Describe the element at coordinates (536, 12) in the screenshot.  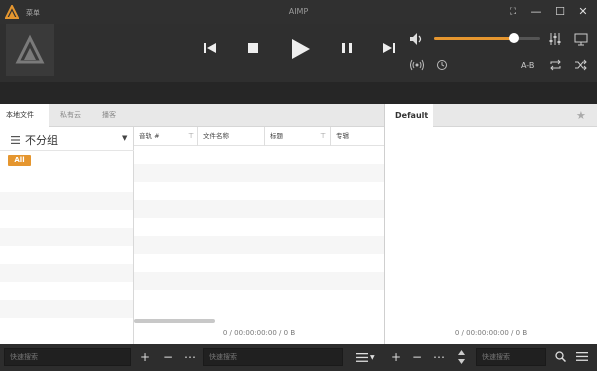
I see `minimize-button: —` at that location.